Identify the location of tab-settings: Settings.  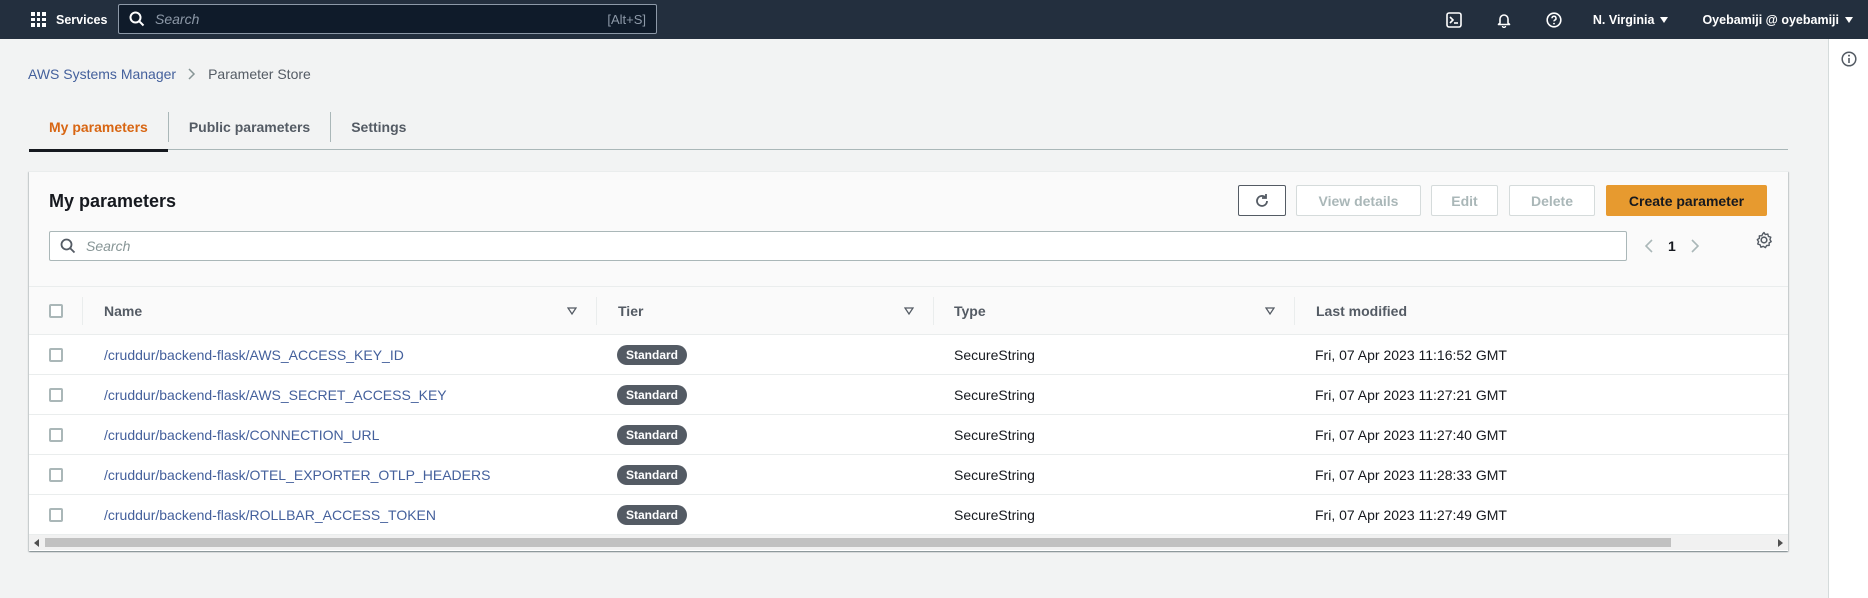
(378, 127).